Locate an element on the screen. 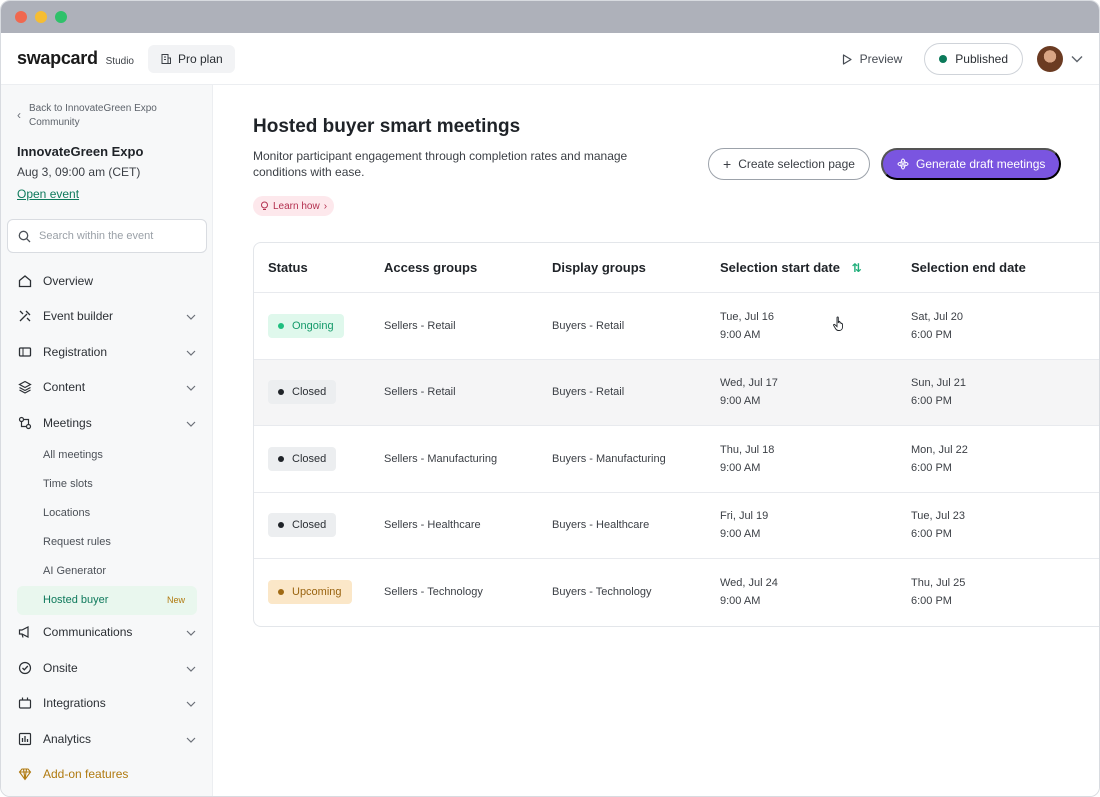 The height and width of the screenshot is (797, 1100). sidebar-item-integrations: Integrations is located at coordinates (106, 704).